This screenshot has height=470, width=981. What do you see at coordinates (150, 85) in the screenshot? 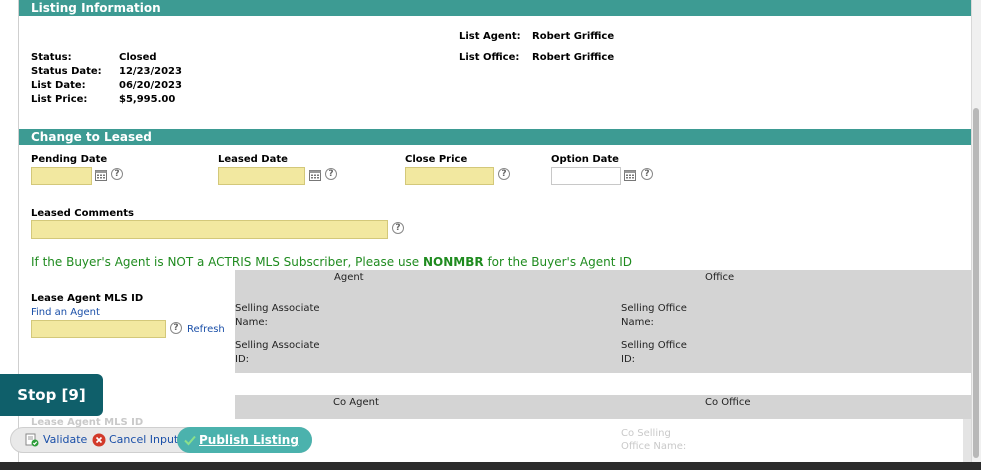
I see `list-date-value: 06/20/2023` at bounding box center [150, 85].